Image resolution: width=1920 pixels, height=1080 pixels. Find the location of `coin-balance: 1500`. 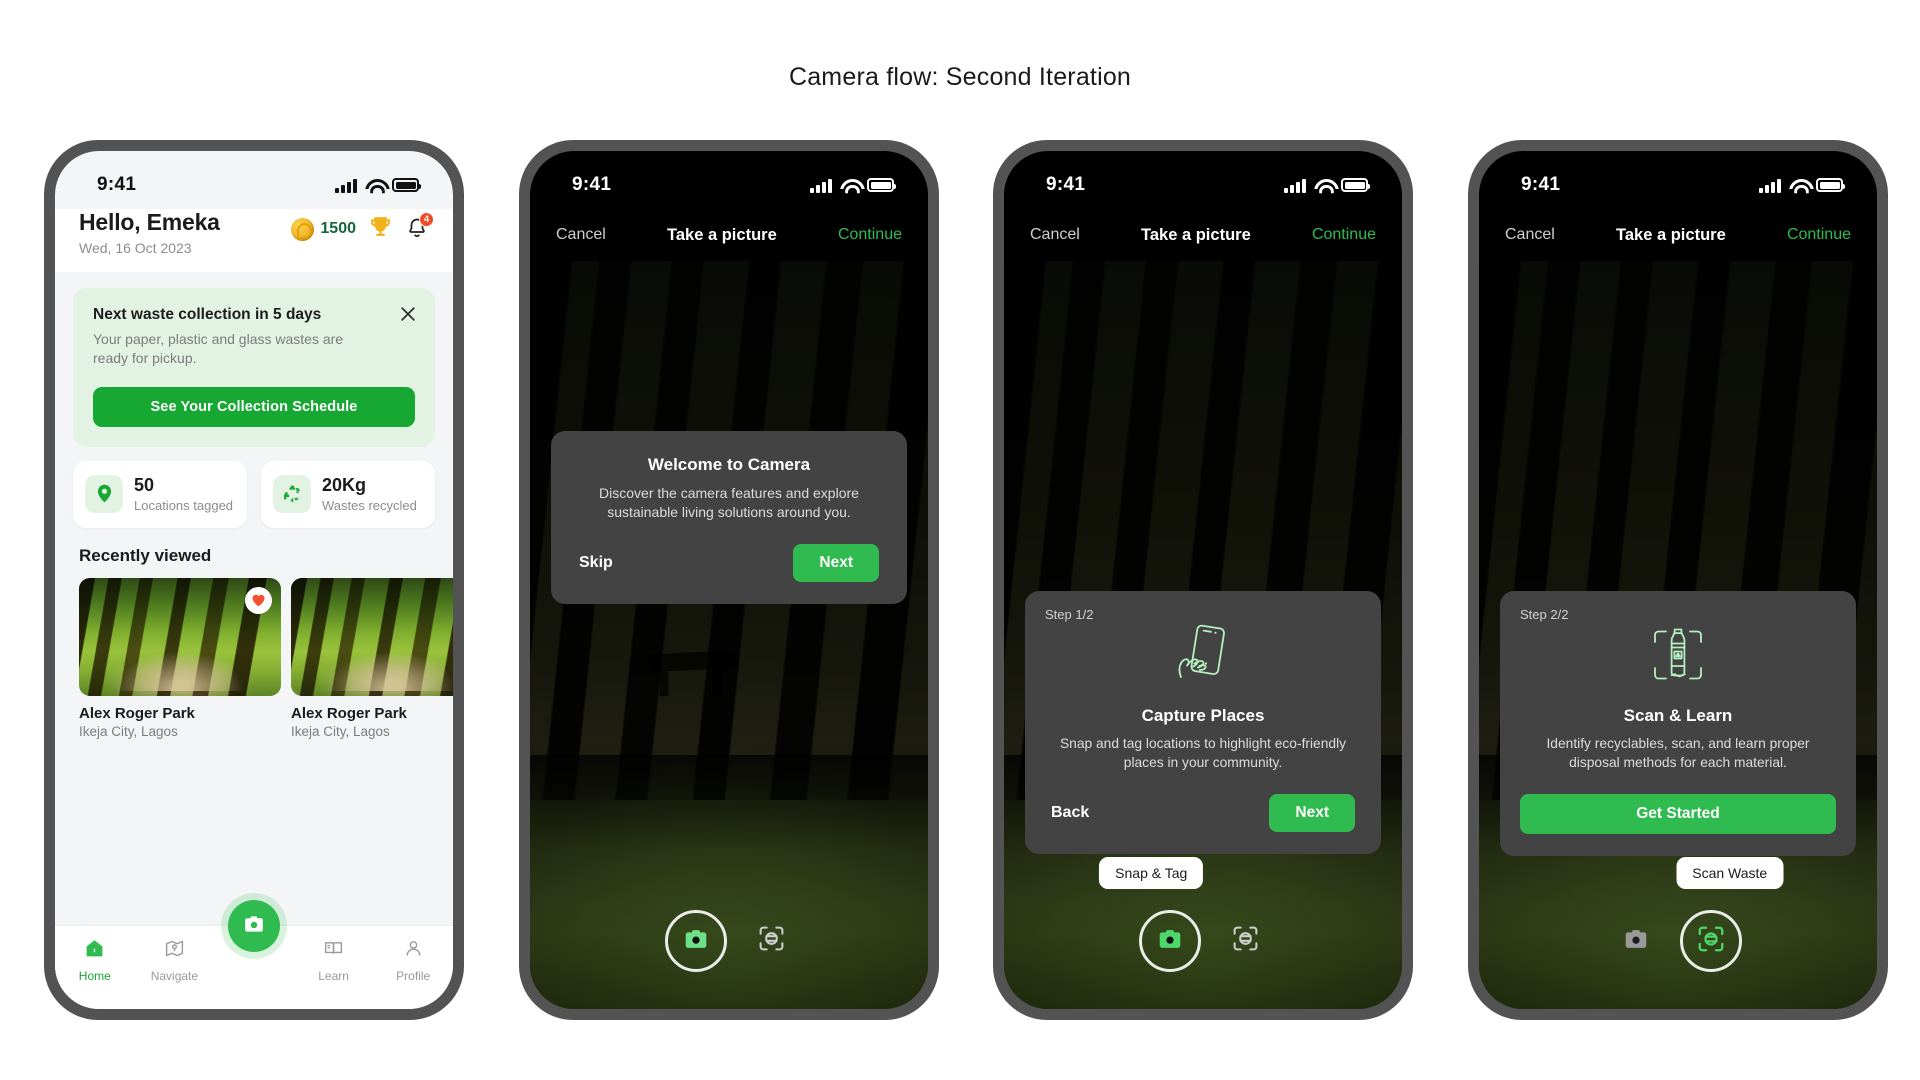

coin-balance: 1500 is located at coordinates (323, 229).